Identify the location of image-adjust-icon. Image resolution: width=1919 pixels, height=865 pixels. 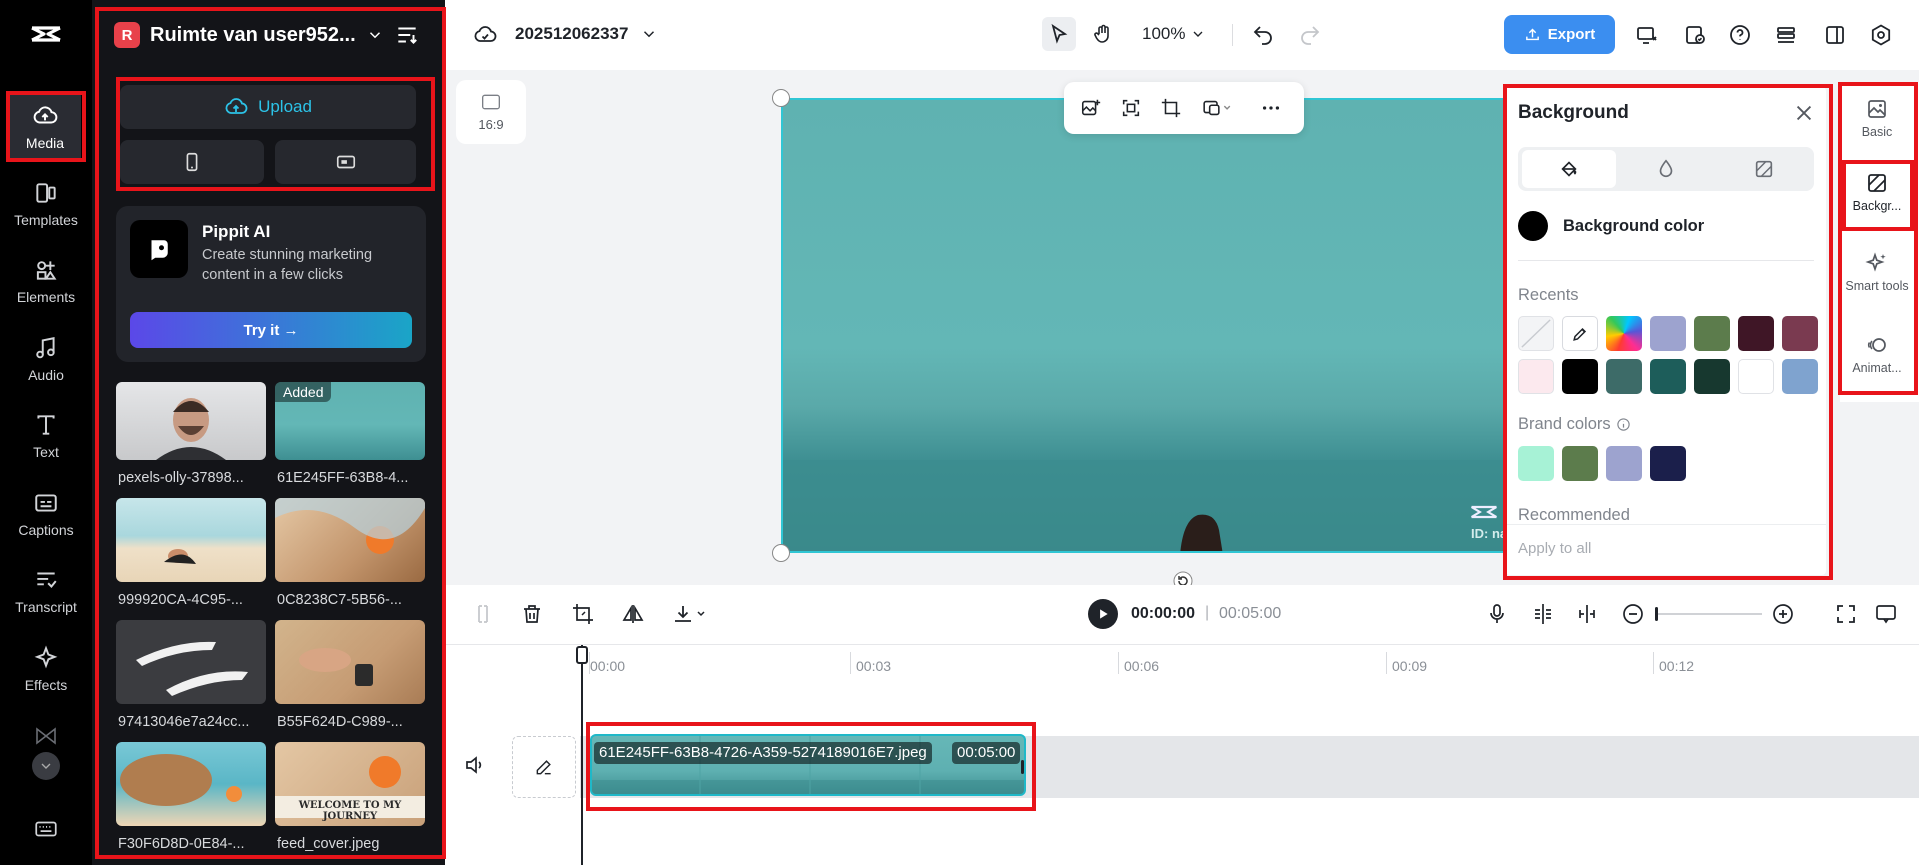
(1217, 108).